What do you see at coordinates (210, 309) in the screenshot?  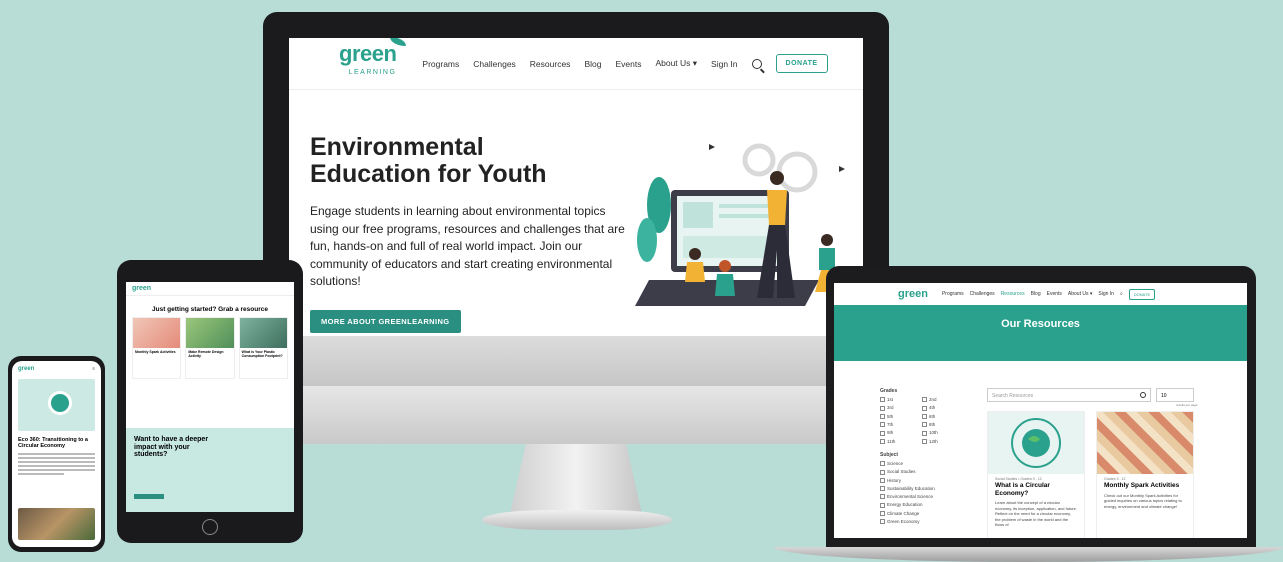 I see `tablet-heading: Just getting started? Grab a resource` at bounding box center [210, 309].